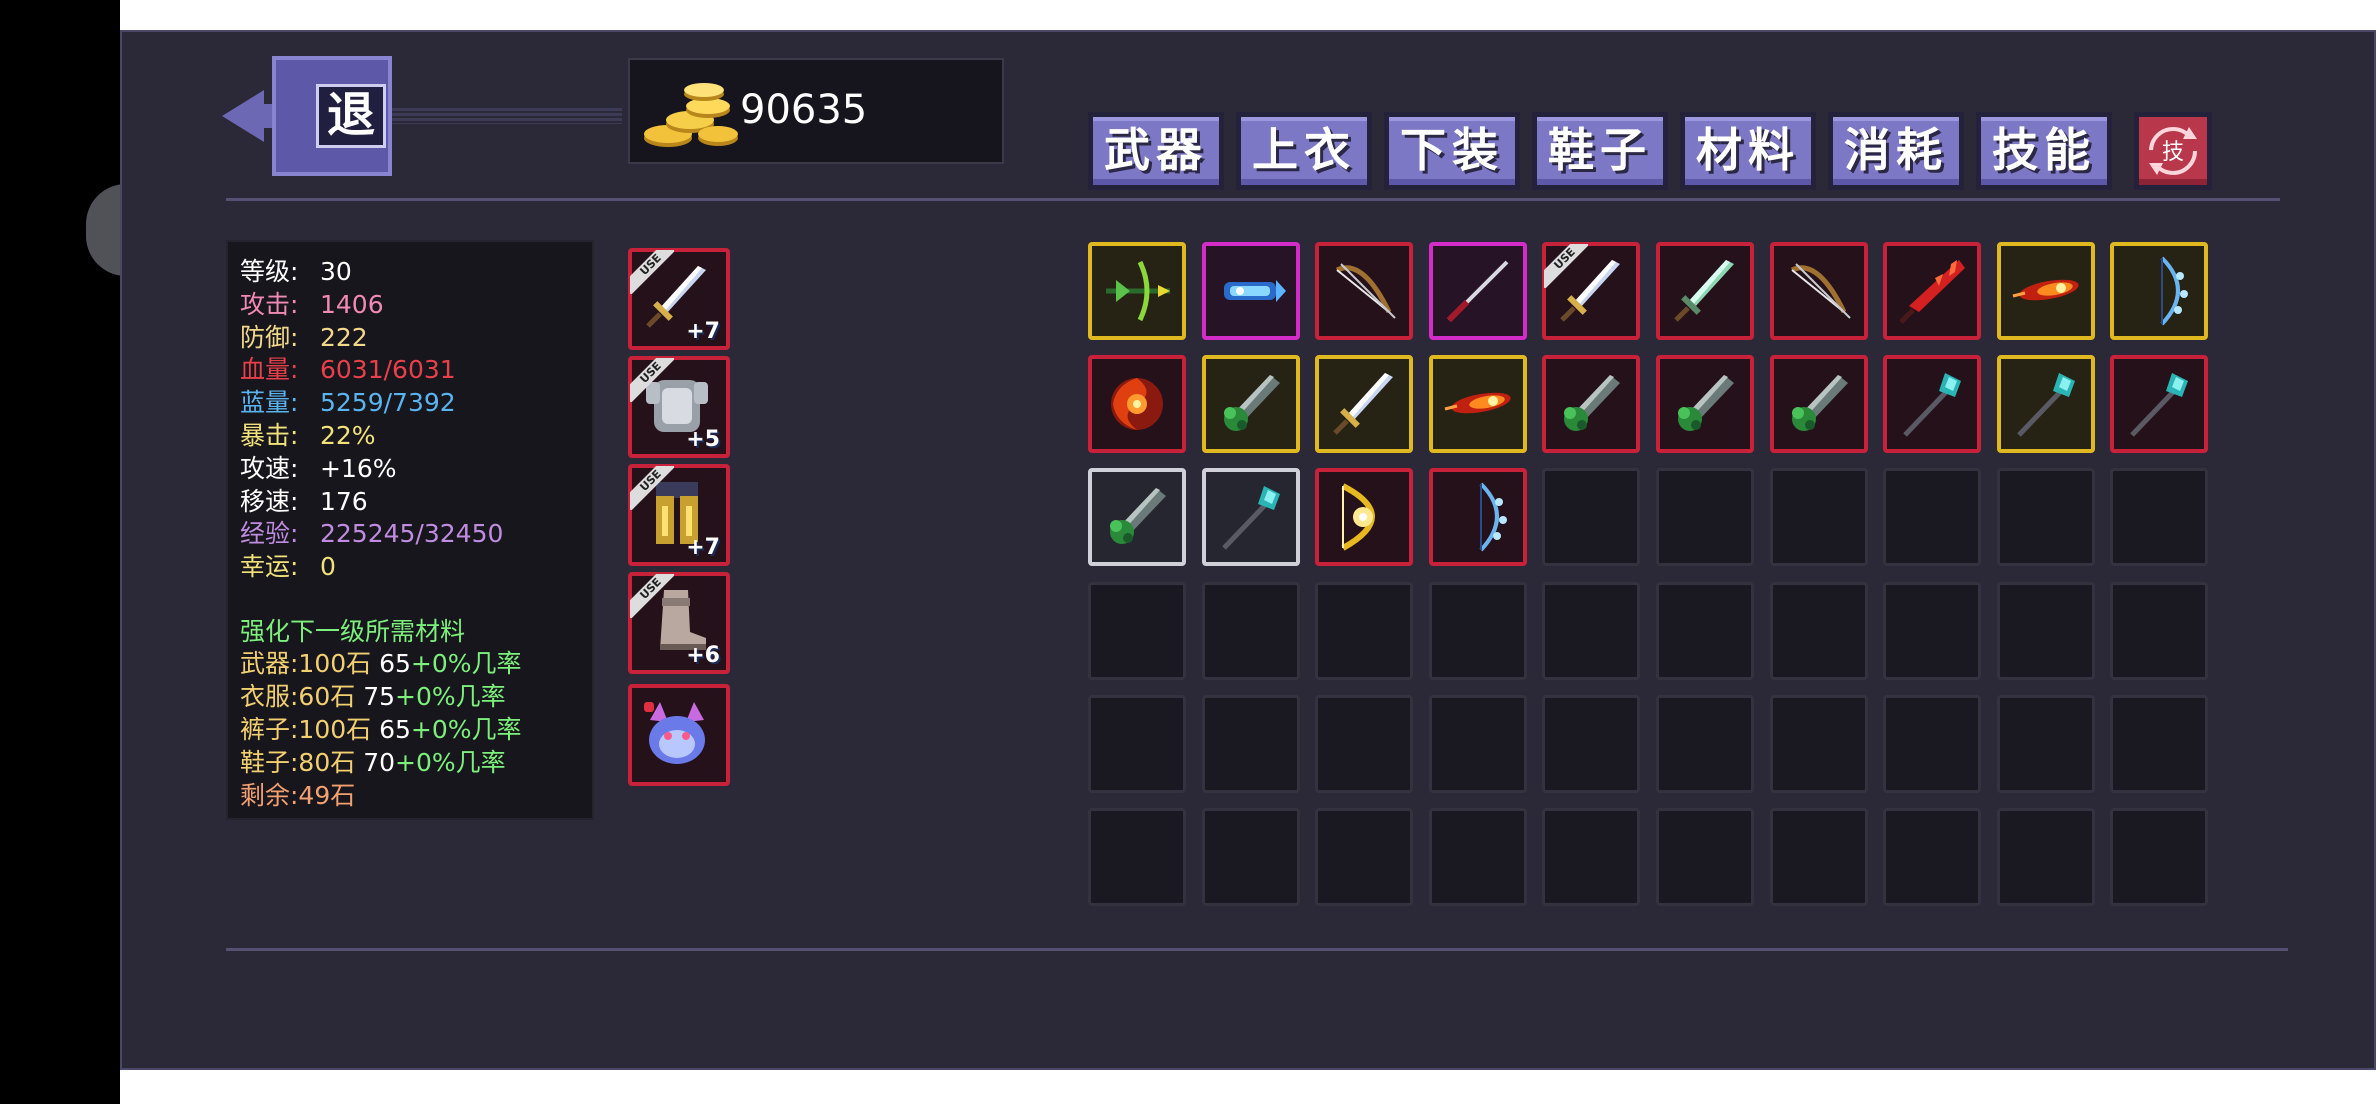  Describe the element at coordinates (379, 696) in the screenshot. I see `enhance-chance: 75` at that location.